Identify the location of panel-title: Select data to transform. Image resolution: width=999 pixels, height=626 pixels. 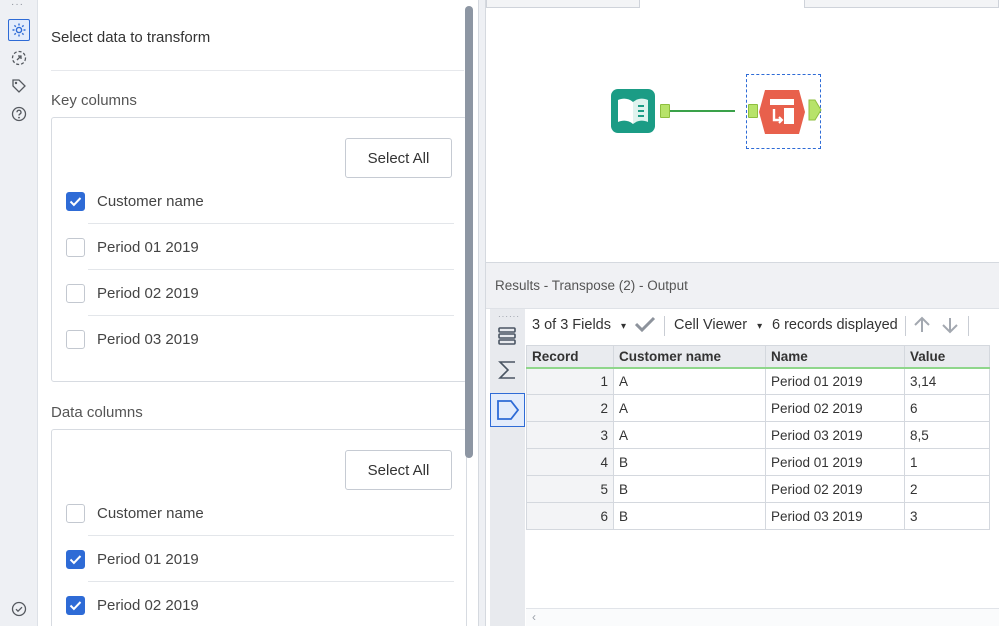
(131, 37).